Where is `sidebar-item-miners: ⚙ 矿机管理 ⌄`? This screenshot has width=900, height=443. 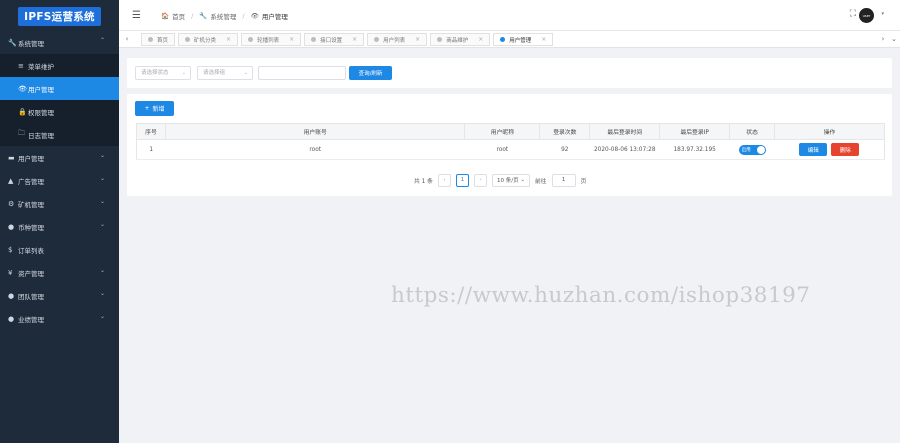 sidebar-item-miners: ⚙ 矿机管理 ⌄ is located at coordinates (59, 203).